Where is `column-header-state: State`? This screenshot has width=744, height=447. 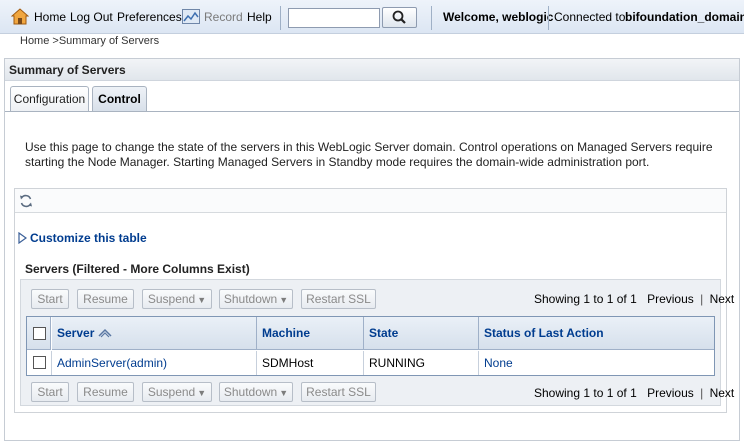 column-header-state: State is located at coordinates (421, 333).